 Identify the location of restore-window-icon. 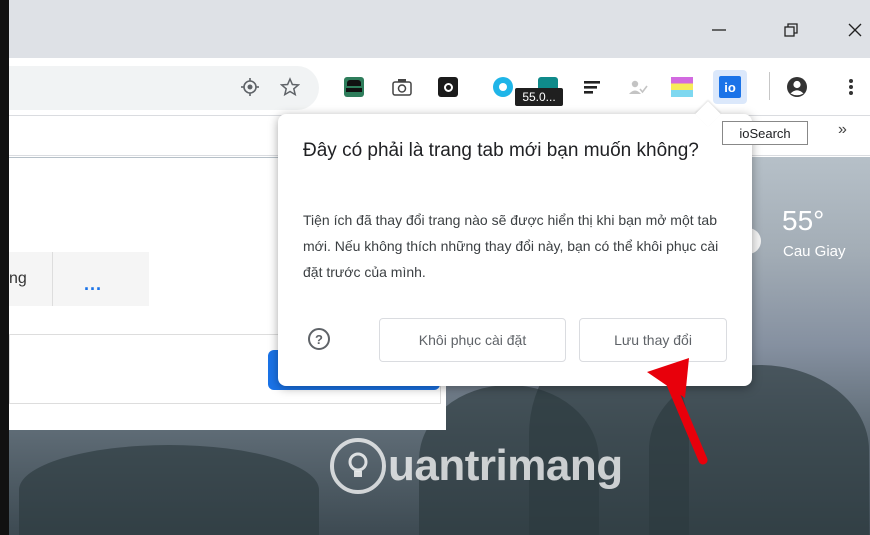
(791, 30).